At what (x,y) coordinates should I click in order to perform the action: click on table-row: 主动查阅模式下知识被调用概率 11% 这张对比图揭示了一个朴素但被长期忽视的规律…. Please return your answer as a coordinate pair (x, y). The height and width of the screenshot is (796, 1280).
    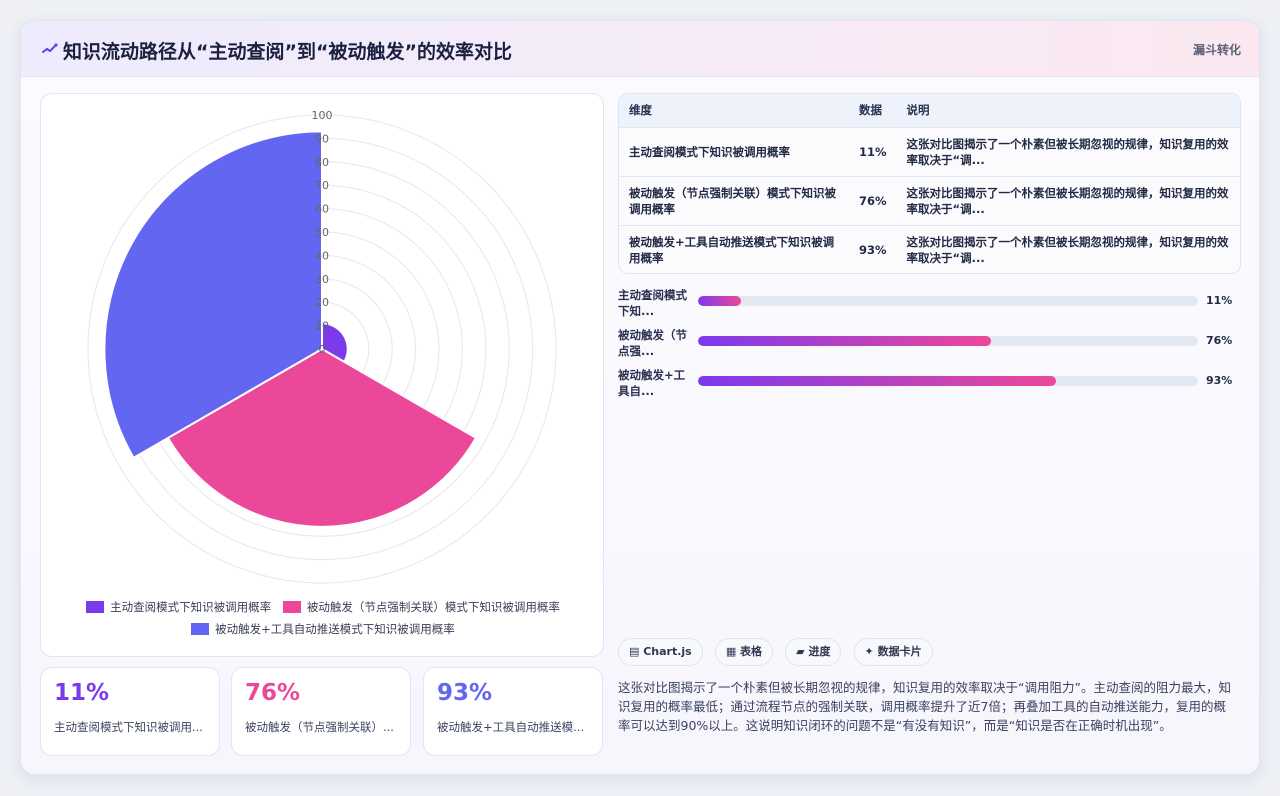
    Looking at the image, I should click on (929, 151).